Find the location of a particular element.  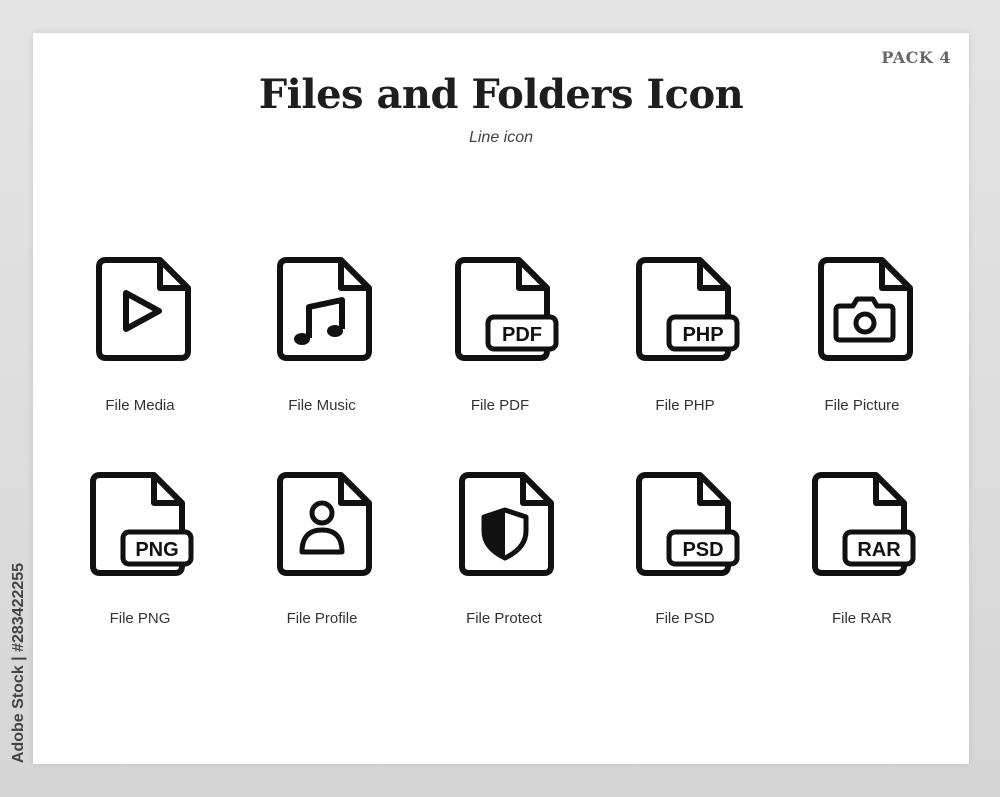

file-picture-icon is located at coordinates (862, 308).